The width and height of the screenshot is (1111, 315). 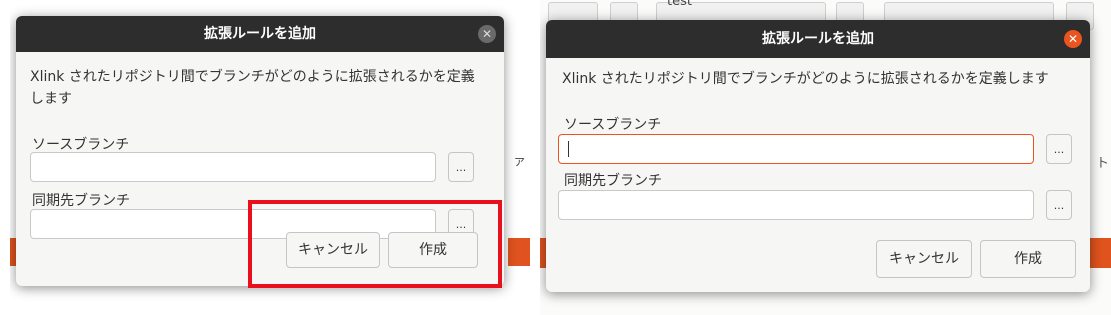 I want to click on cancel-button: キャンセル, so click(x=924, y=259).